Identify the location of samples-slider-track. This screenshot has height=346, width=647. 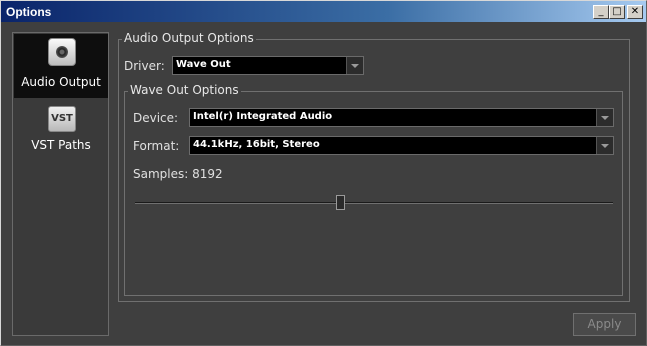
(374, 203).